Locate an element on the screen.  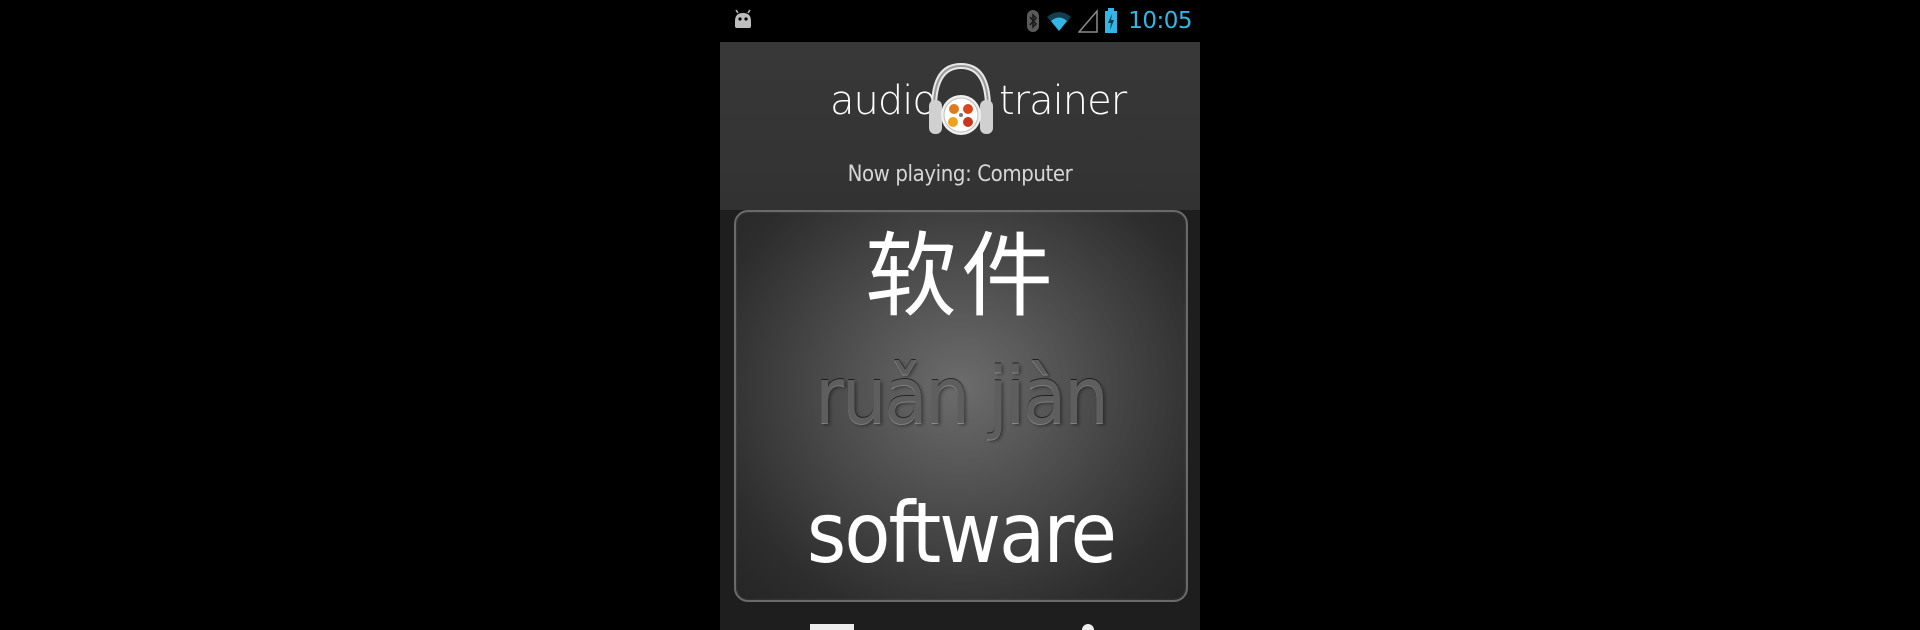
logo-text-audio: audio is located at coordinates (883, 101).